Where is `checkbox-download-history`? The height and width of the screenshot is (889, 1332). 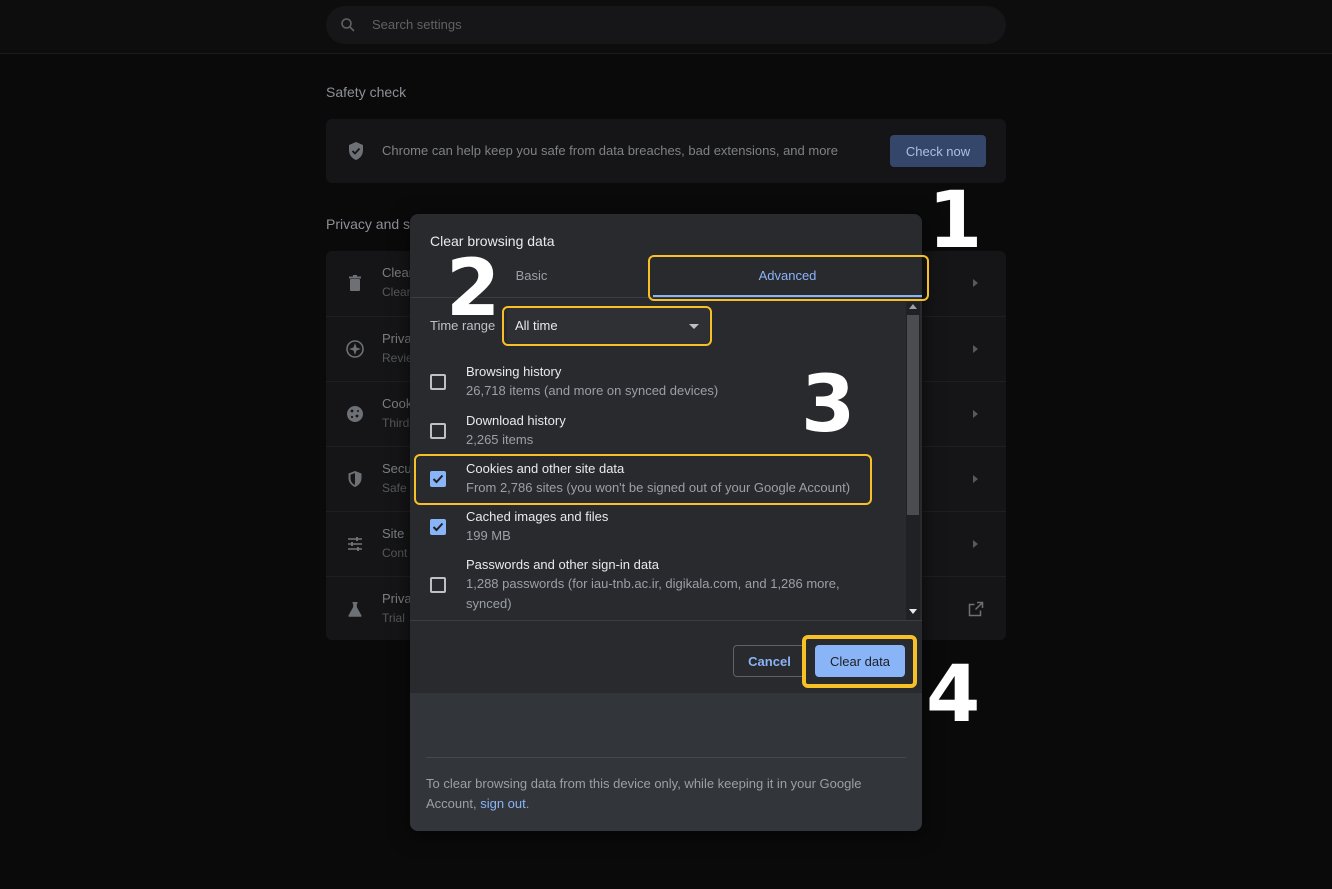
checkbox-download-history is located at coordinates (438, 431).